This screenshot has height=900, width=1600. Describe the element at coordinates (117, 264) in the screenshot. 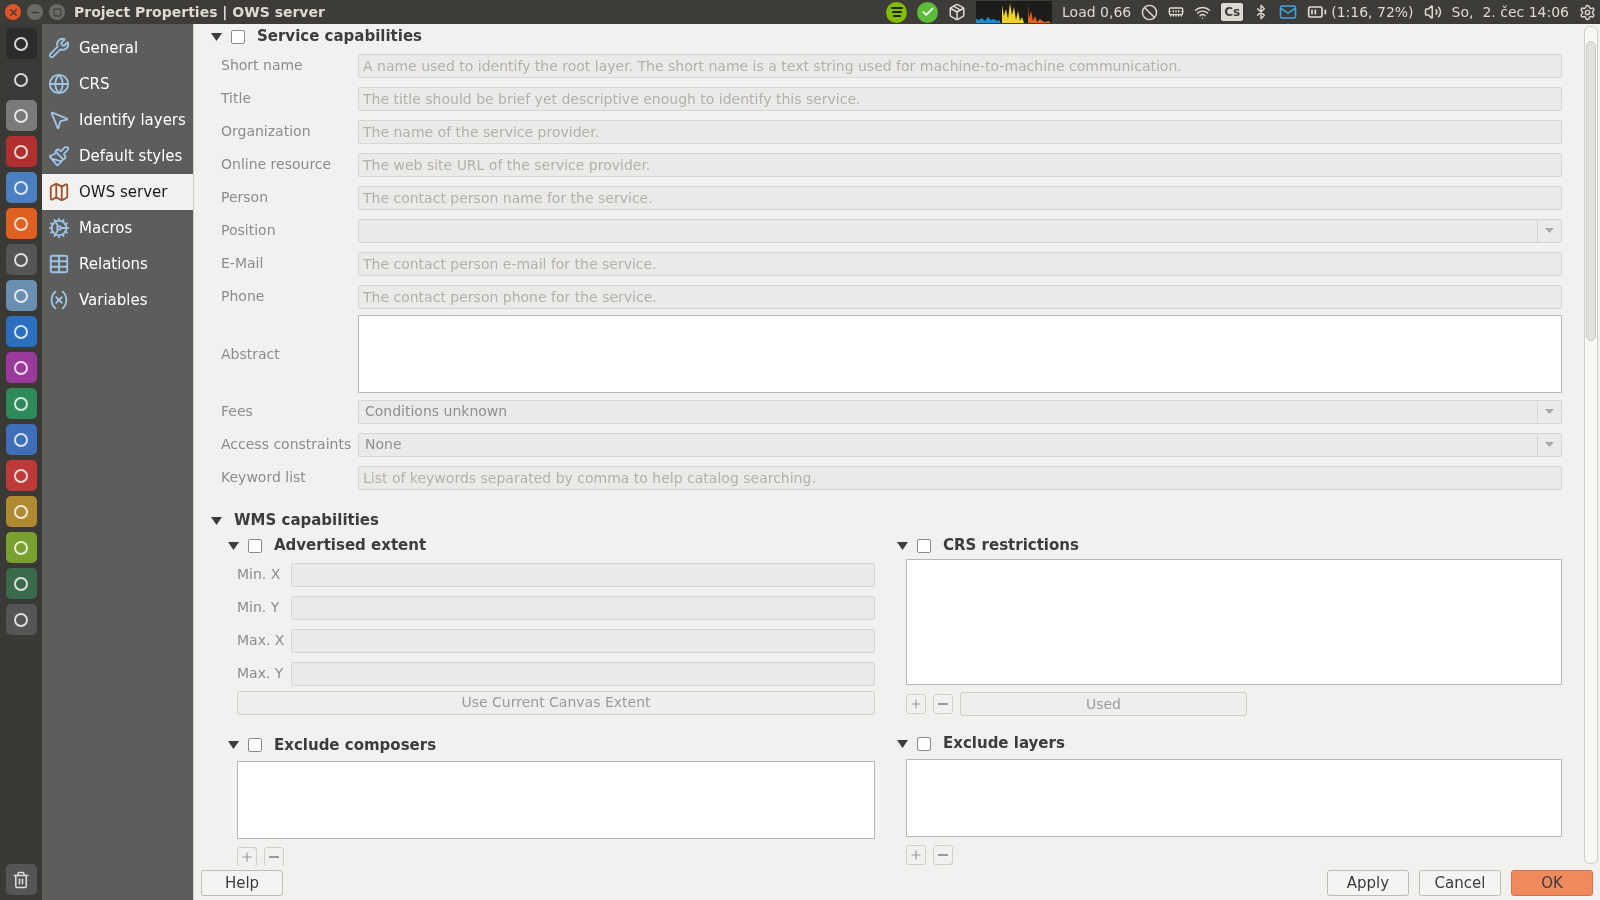

I see `sidebar-item: Relations` at that location.